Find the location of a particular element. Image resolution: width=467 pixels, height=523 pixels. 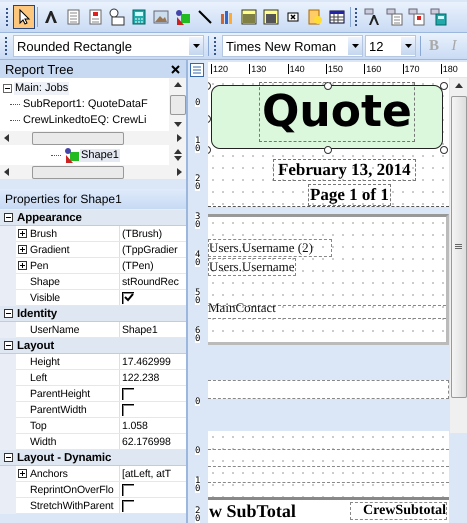

property-value: stRoundRec is located at coordinates (150, 282).